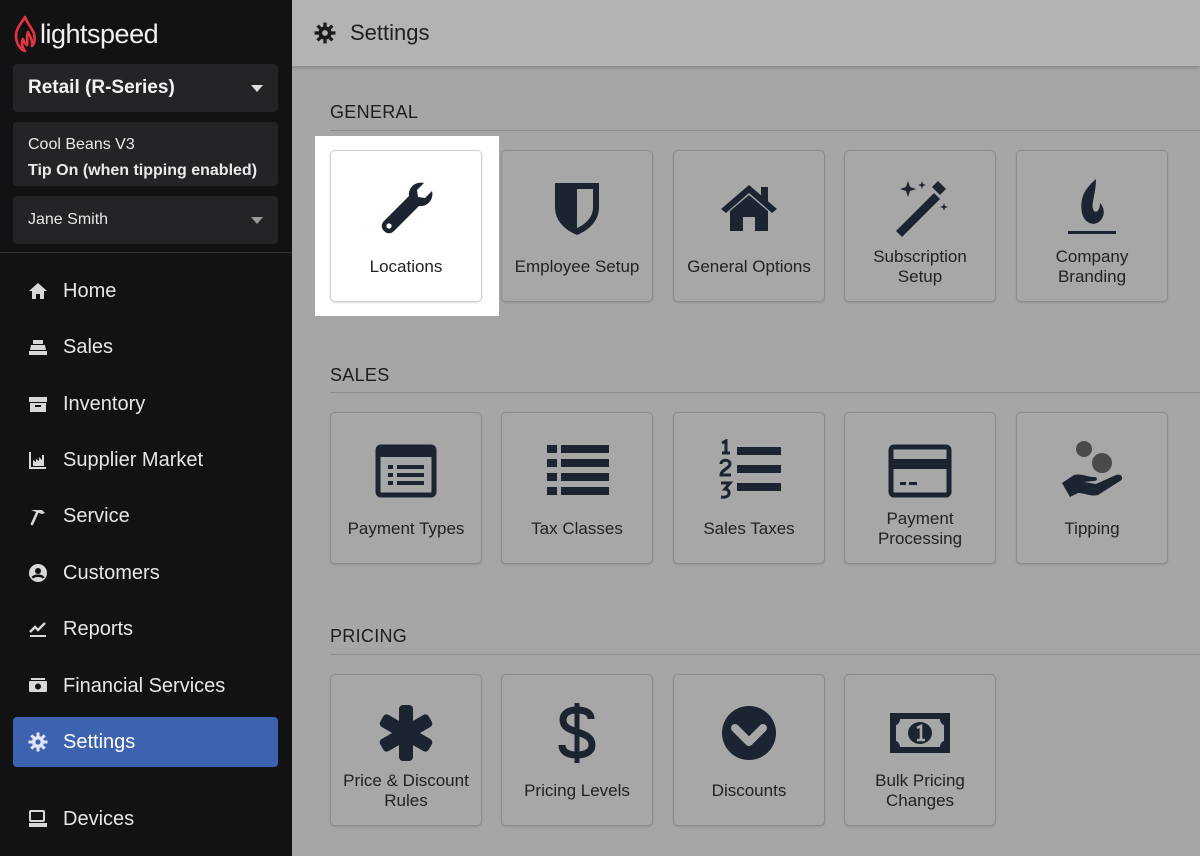 The height and width of the screenshot is (856, 1200). I want to click on sidebar-item-label: Settings, so click(99, 741).